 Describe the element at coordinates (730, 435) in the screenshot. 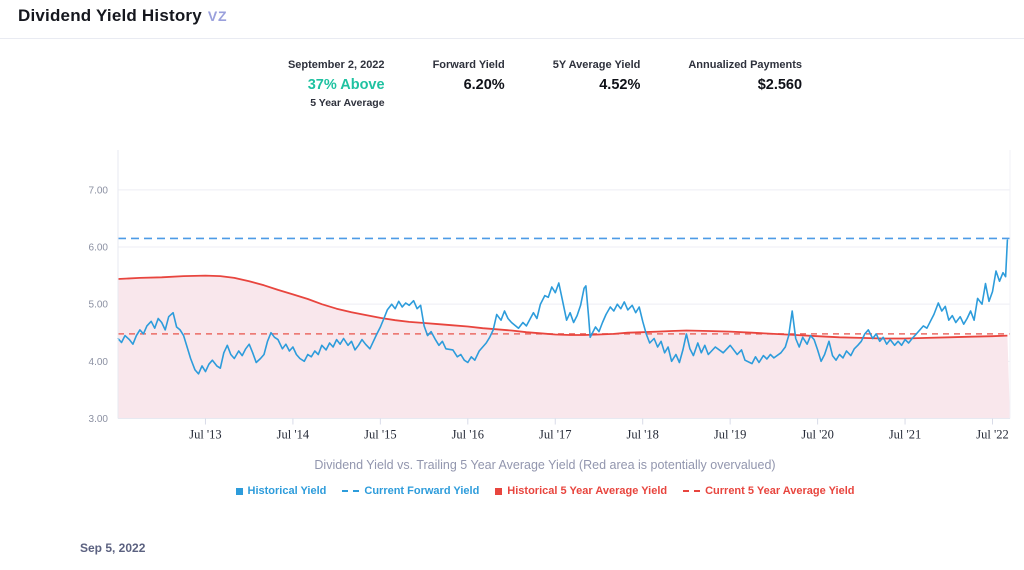

I see `svg-text: Jul '19` at that location.